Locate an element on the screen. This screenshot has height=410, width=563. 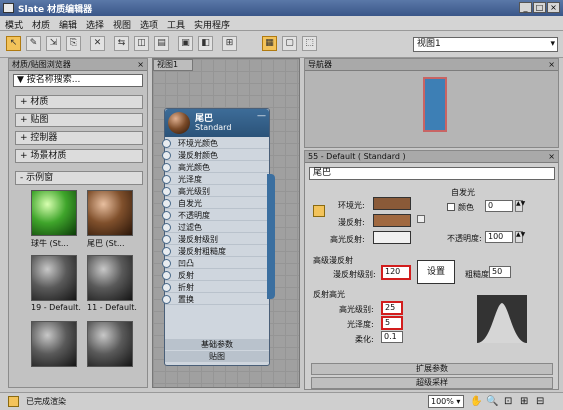
glossiness-spinner: 5 is located at coordinates (392, 323).